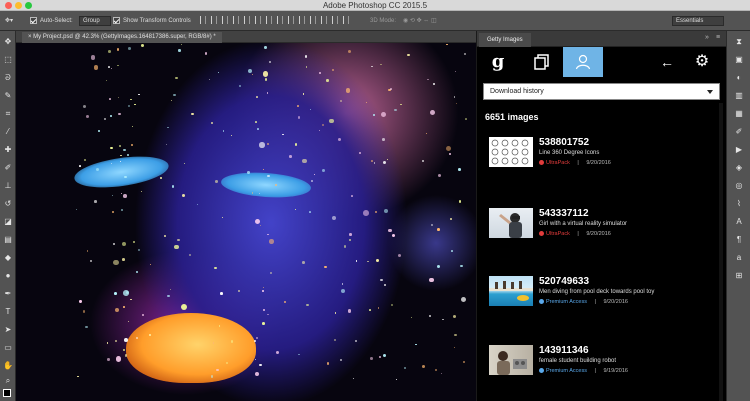 Image resolution: width=750 pixels, height=401 pixels. What do you see at coordinates (8, 257) in the screenshot?
I see `blur-icon: ◆` at bounding box center [8, 257].